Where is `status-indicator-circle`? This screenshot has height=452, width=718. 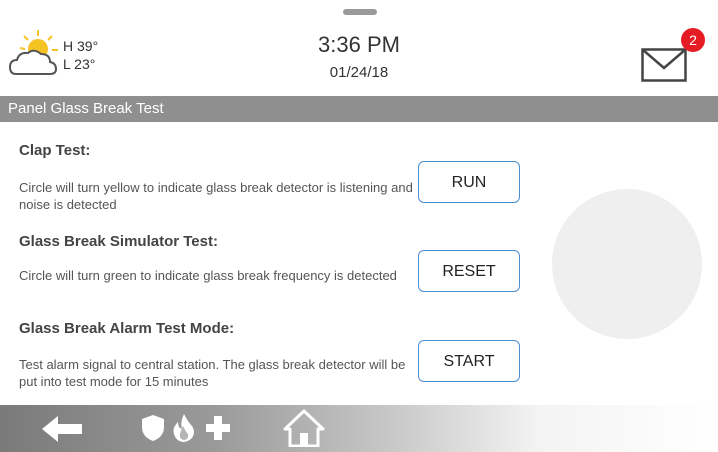 status-indicator-circle is located at coordinates (627, 264).